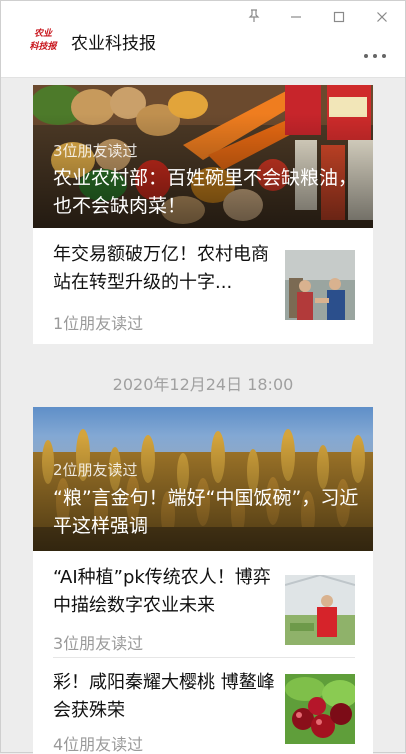 The width and height of the screenshot is (406, 754). What do you see at coordinates (203, 384) in the screenshot?
I see `publish-date: 2020年12月24日 18:00` at bounding box center [203, 384].